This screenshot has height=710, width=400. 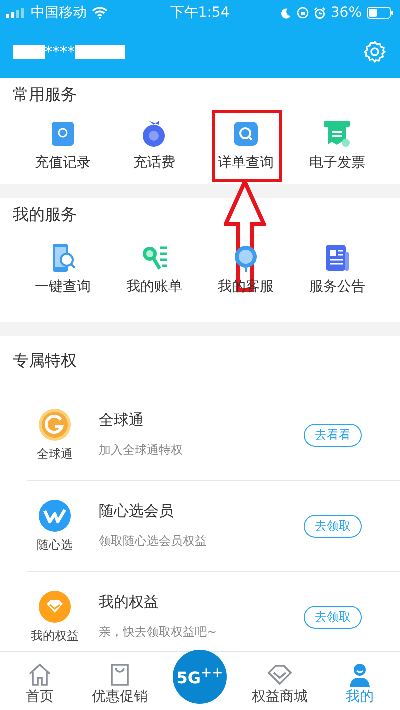 What do you see at coordinates (100, 13) in the screenshot?
I see `wifi-icon` at bounding box center [100, 13].